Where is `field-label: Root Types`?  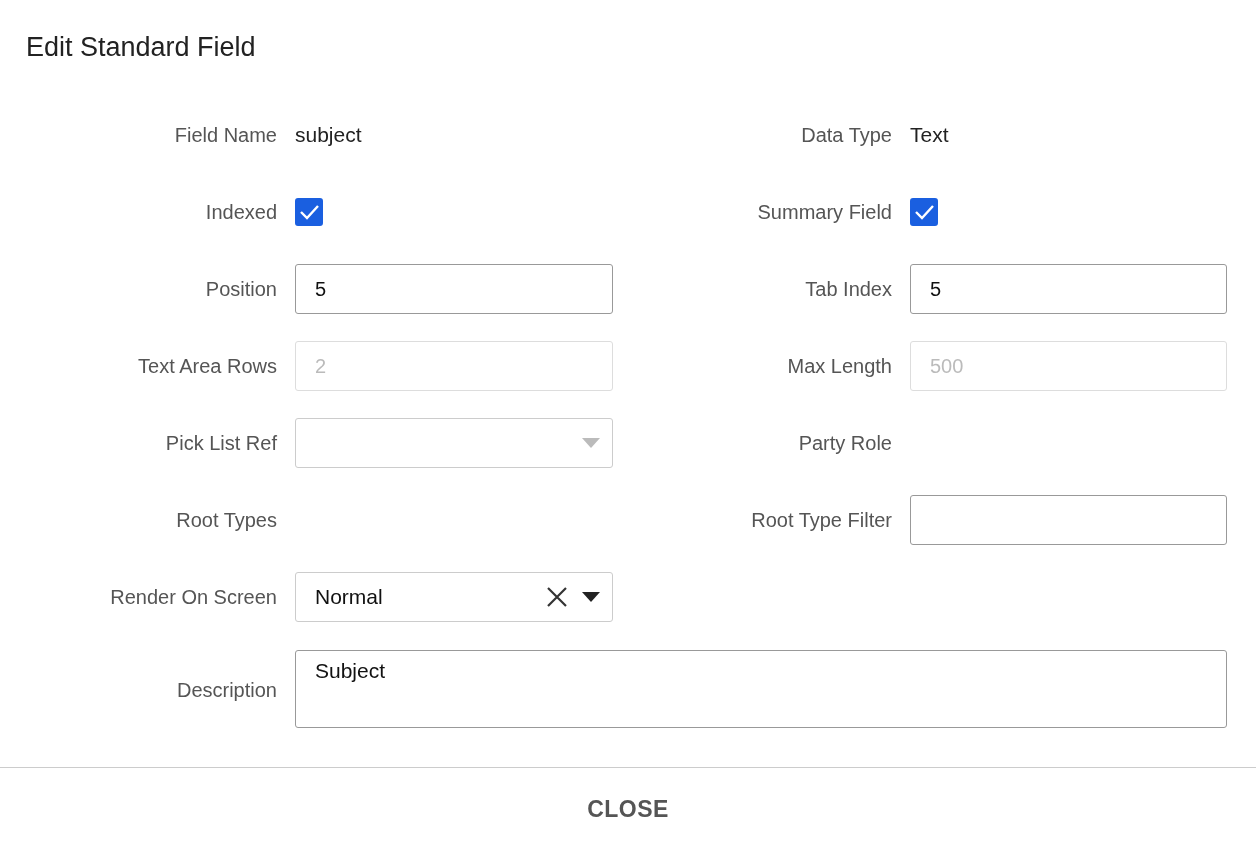
field-label: Root Types is located at coordinates (226, 520).